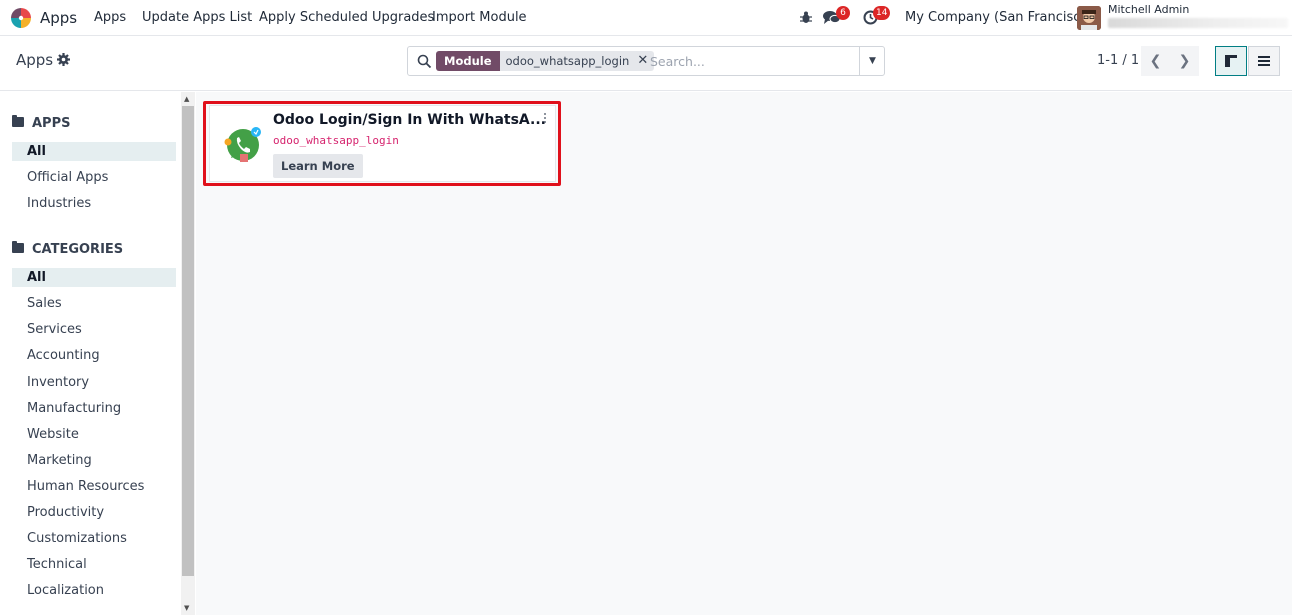  I want to click on kanban-icon, so click(1231, 61).